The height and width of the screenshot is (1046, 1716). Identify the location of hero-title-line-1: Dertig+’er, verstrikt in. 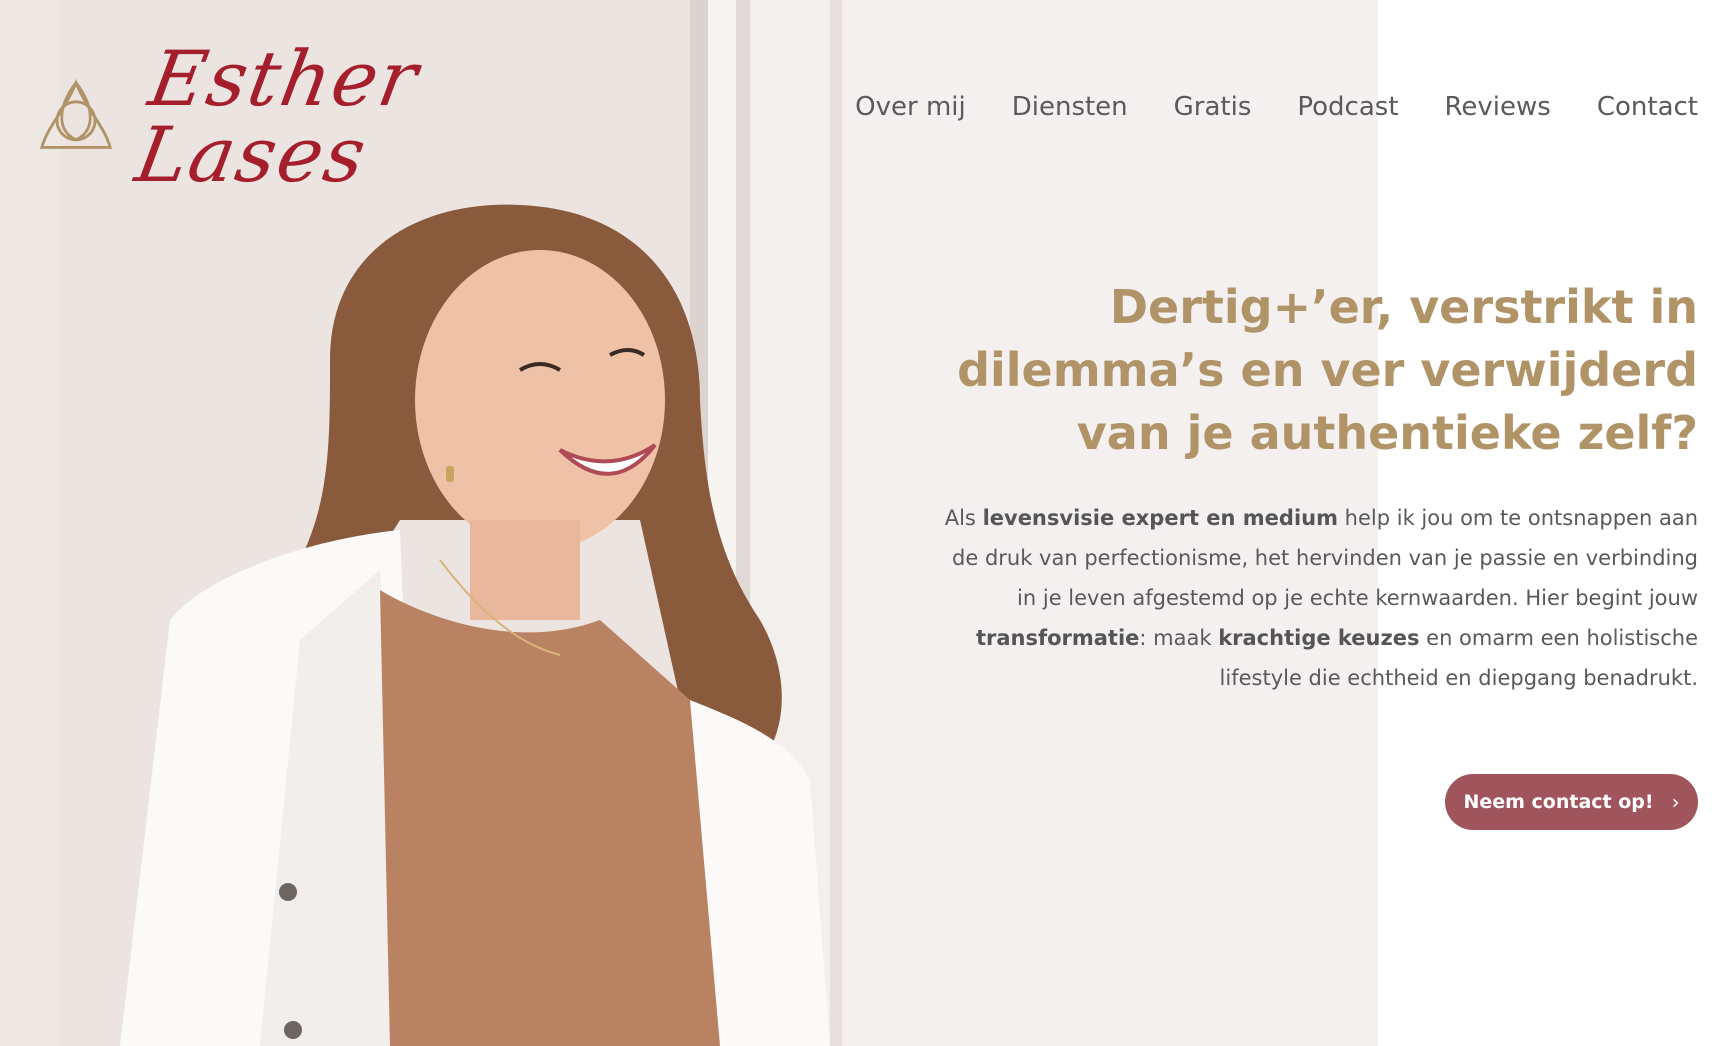
(1403, 307).